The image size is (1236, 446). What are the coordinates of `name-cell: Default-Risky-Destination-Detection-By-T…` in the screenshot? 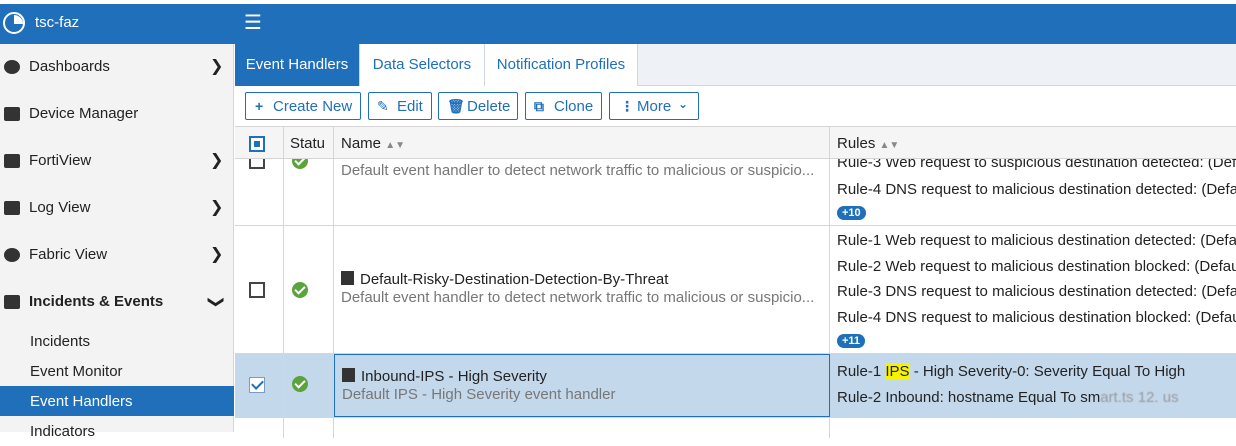 It's located at (582, 289).